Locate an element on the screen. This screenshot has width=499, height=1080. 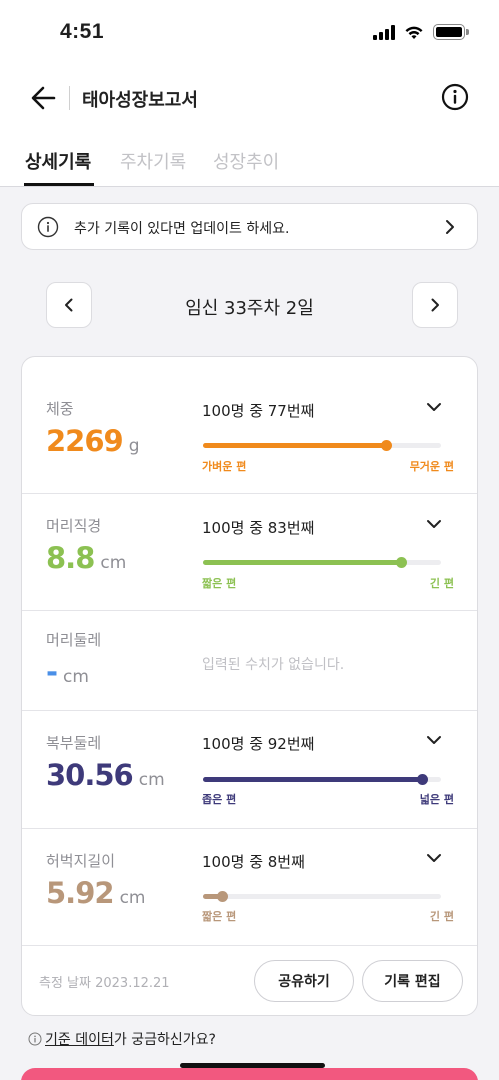
metric-rank: 100명 중 92번째 is located at coordinates (258, 744).